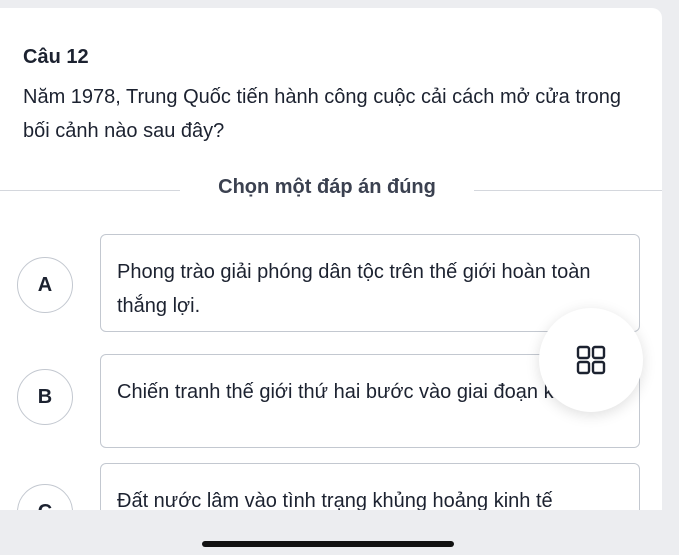 The width and height of the screenshot is (679, 555). I want to click on option-letter: B, so click(45, 396).